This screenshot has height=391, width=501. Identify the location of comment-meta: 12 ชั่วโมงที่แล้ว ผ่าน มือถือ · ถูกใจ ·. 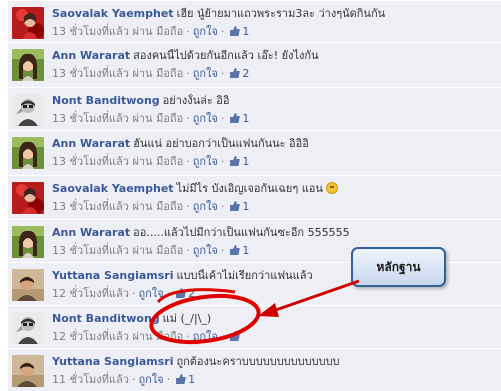
(147, 336).